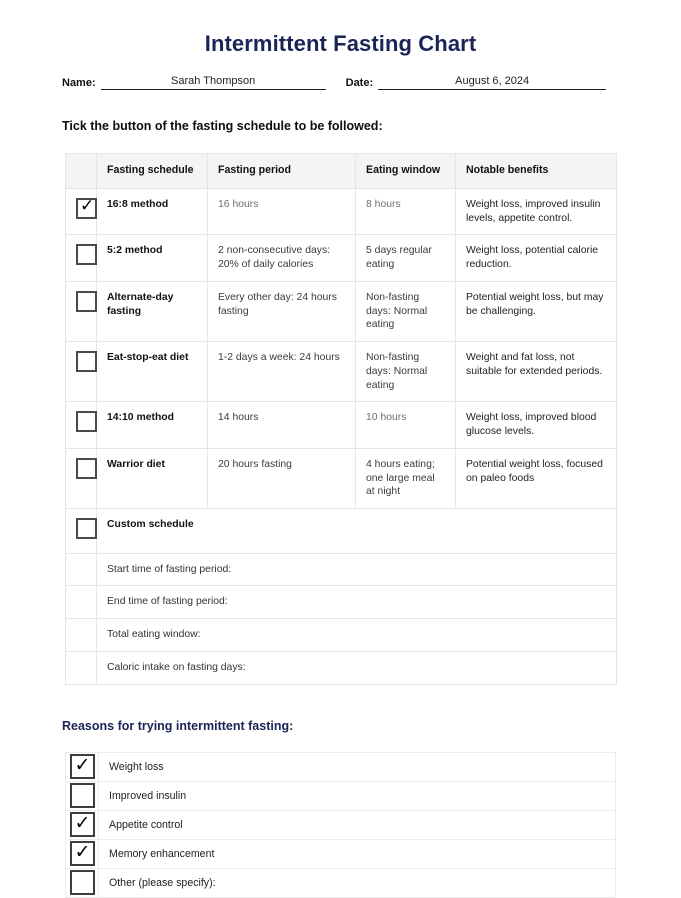 This screenshot has height=898, width=681. I want to click on schedule-name-0: 16:8 method, so click(152, 211).